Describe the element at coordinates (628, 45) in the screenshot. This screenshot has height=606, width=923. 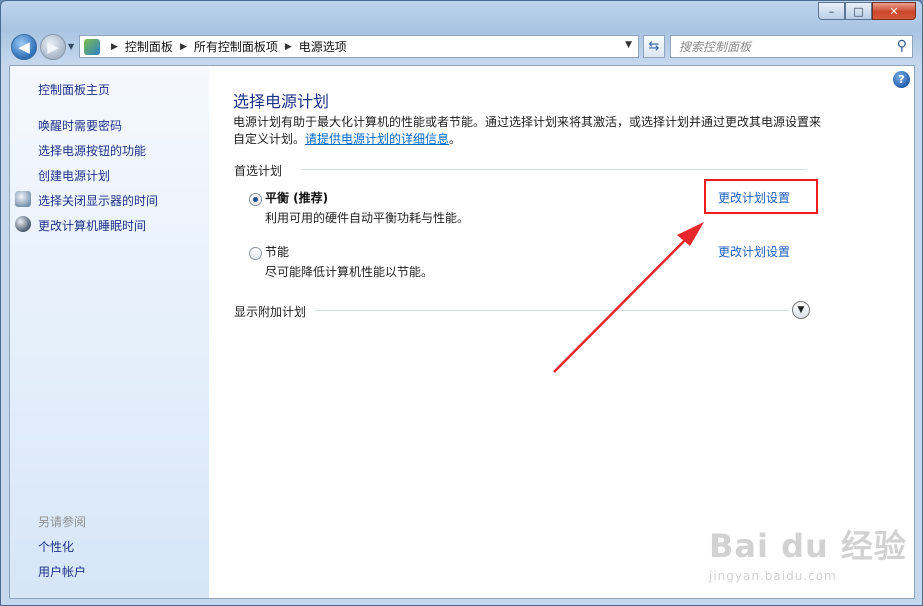
I see `address-dropdown-icon: ▼` at that location.